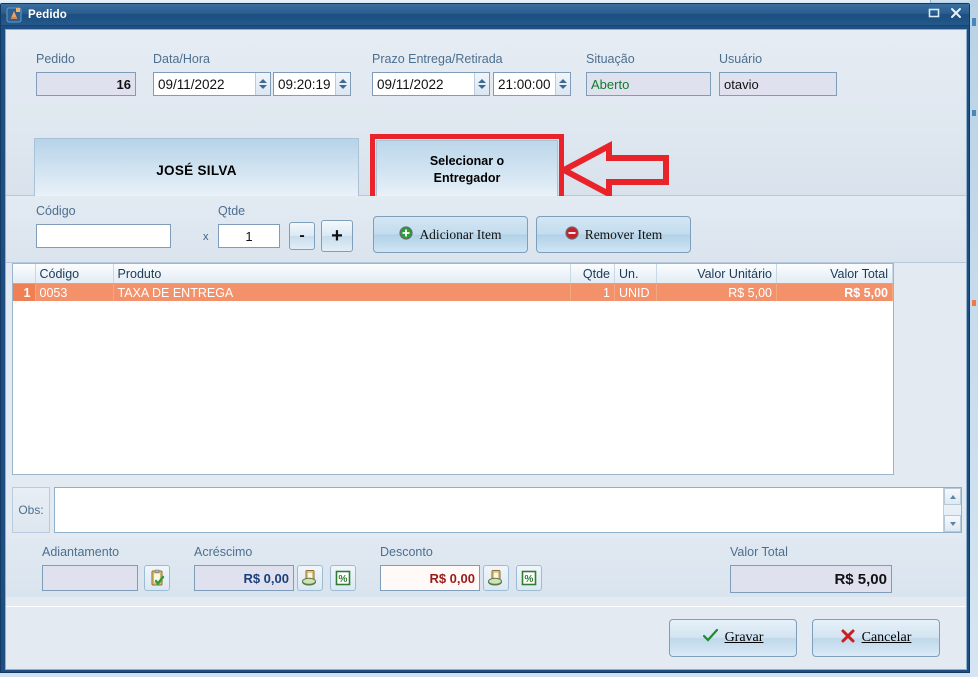  I want to click on qtde-decrement-button: -, so click(302, 236).